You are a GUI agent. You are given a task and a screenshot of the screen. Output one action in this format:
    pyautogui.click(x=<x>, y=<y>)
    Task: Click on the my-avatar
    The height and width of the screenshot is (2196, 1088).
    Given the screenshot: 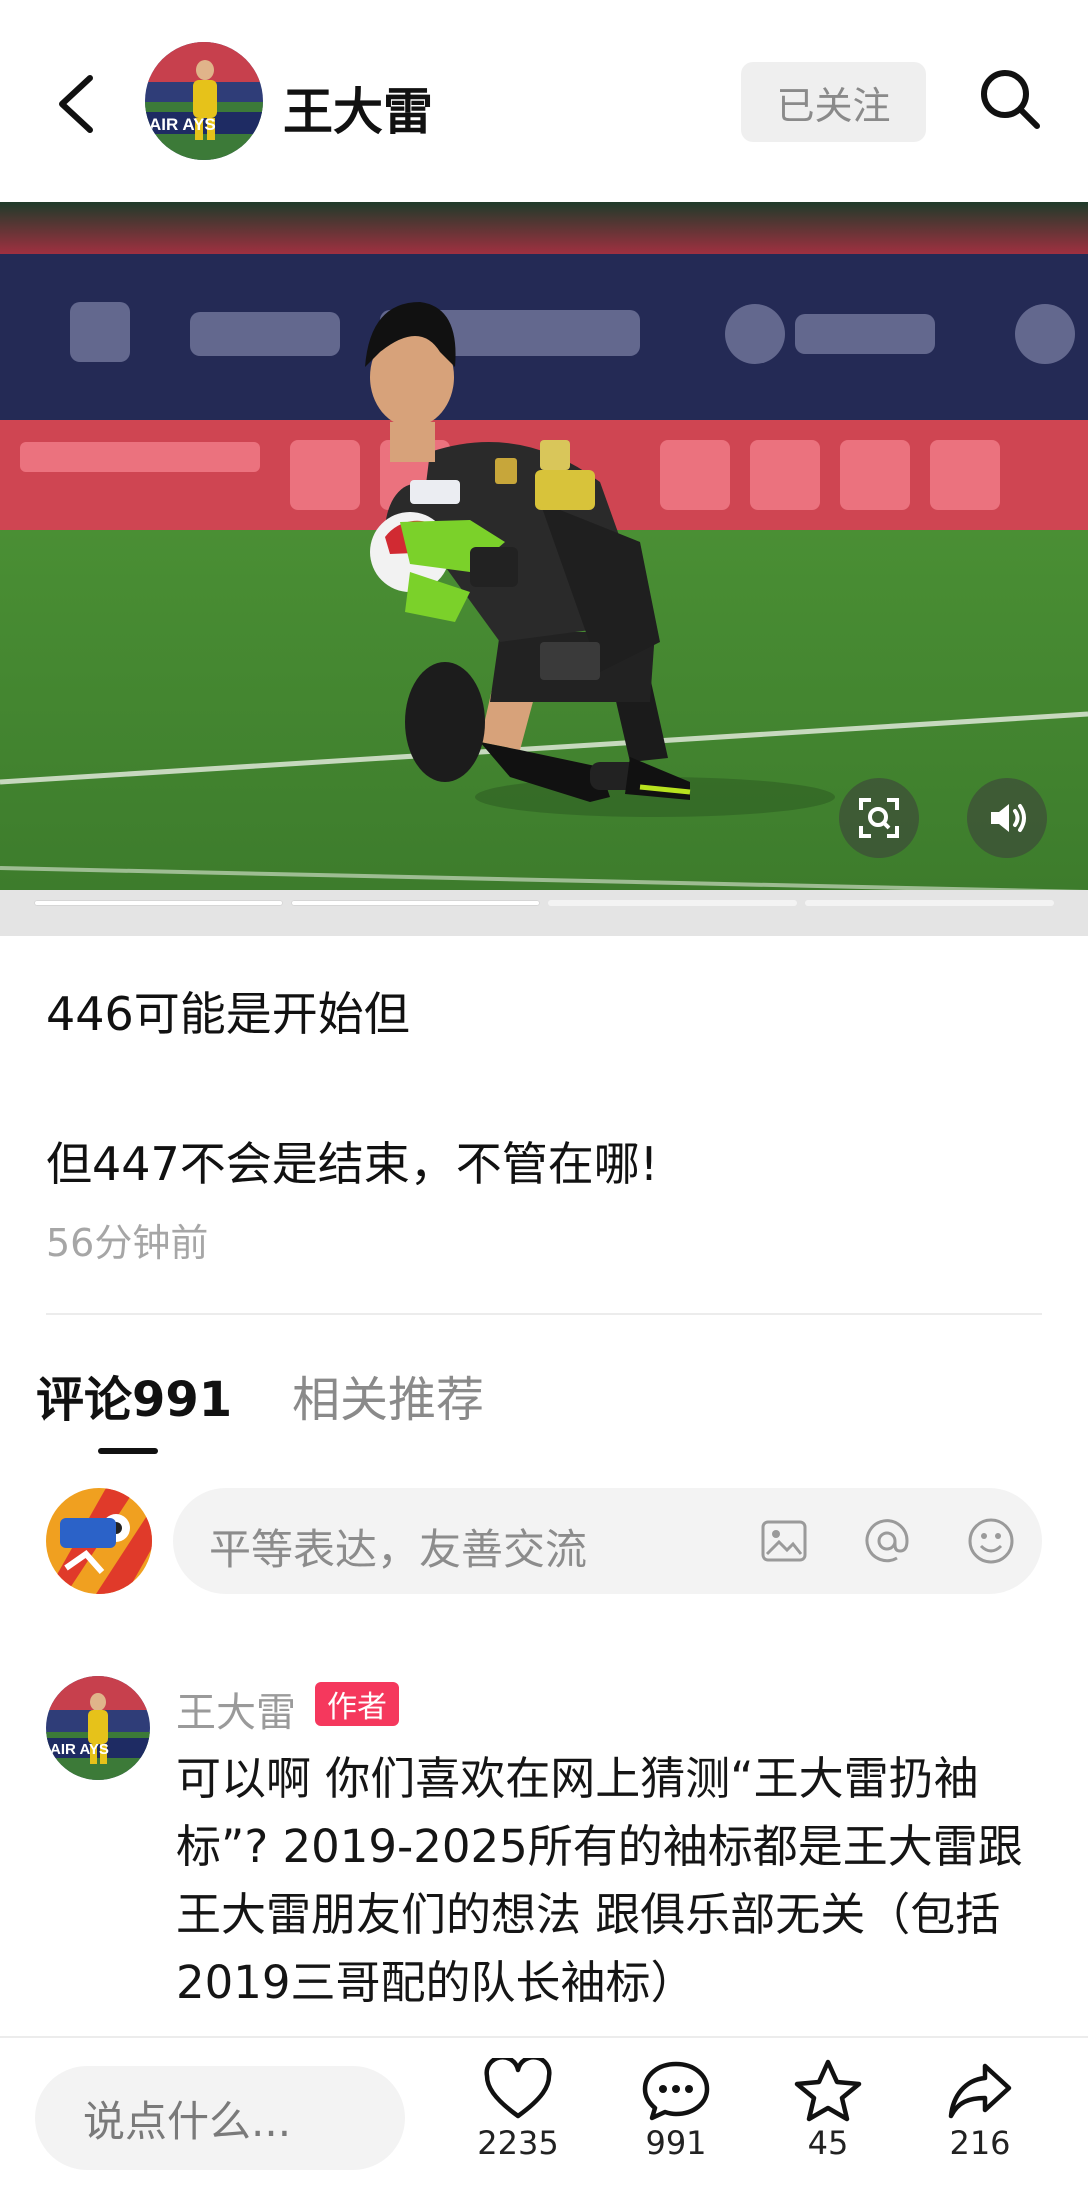 What is the action you would take?
    pyautogui.click(x=99, y=1541)
    